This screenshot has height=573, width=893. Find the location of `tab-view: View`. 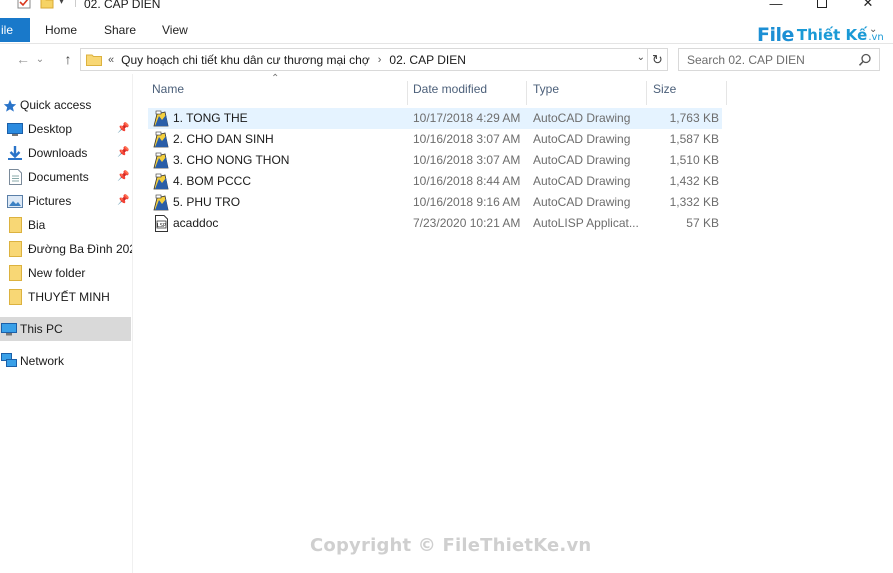

tab-view: View is located at coordinates (175, 30).